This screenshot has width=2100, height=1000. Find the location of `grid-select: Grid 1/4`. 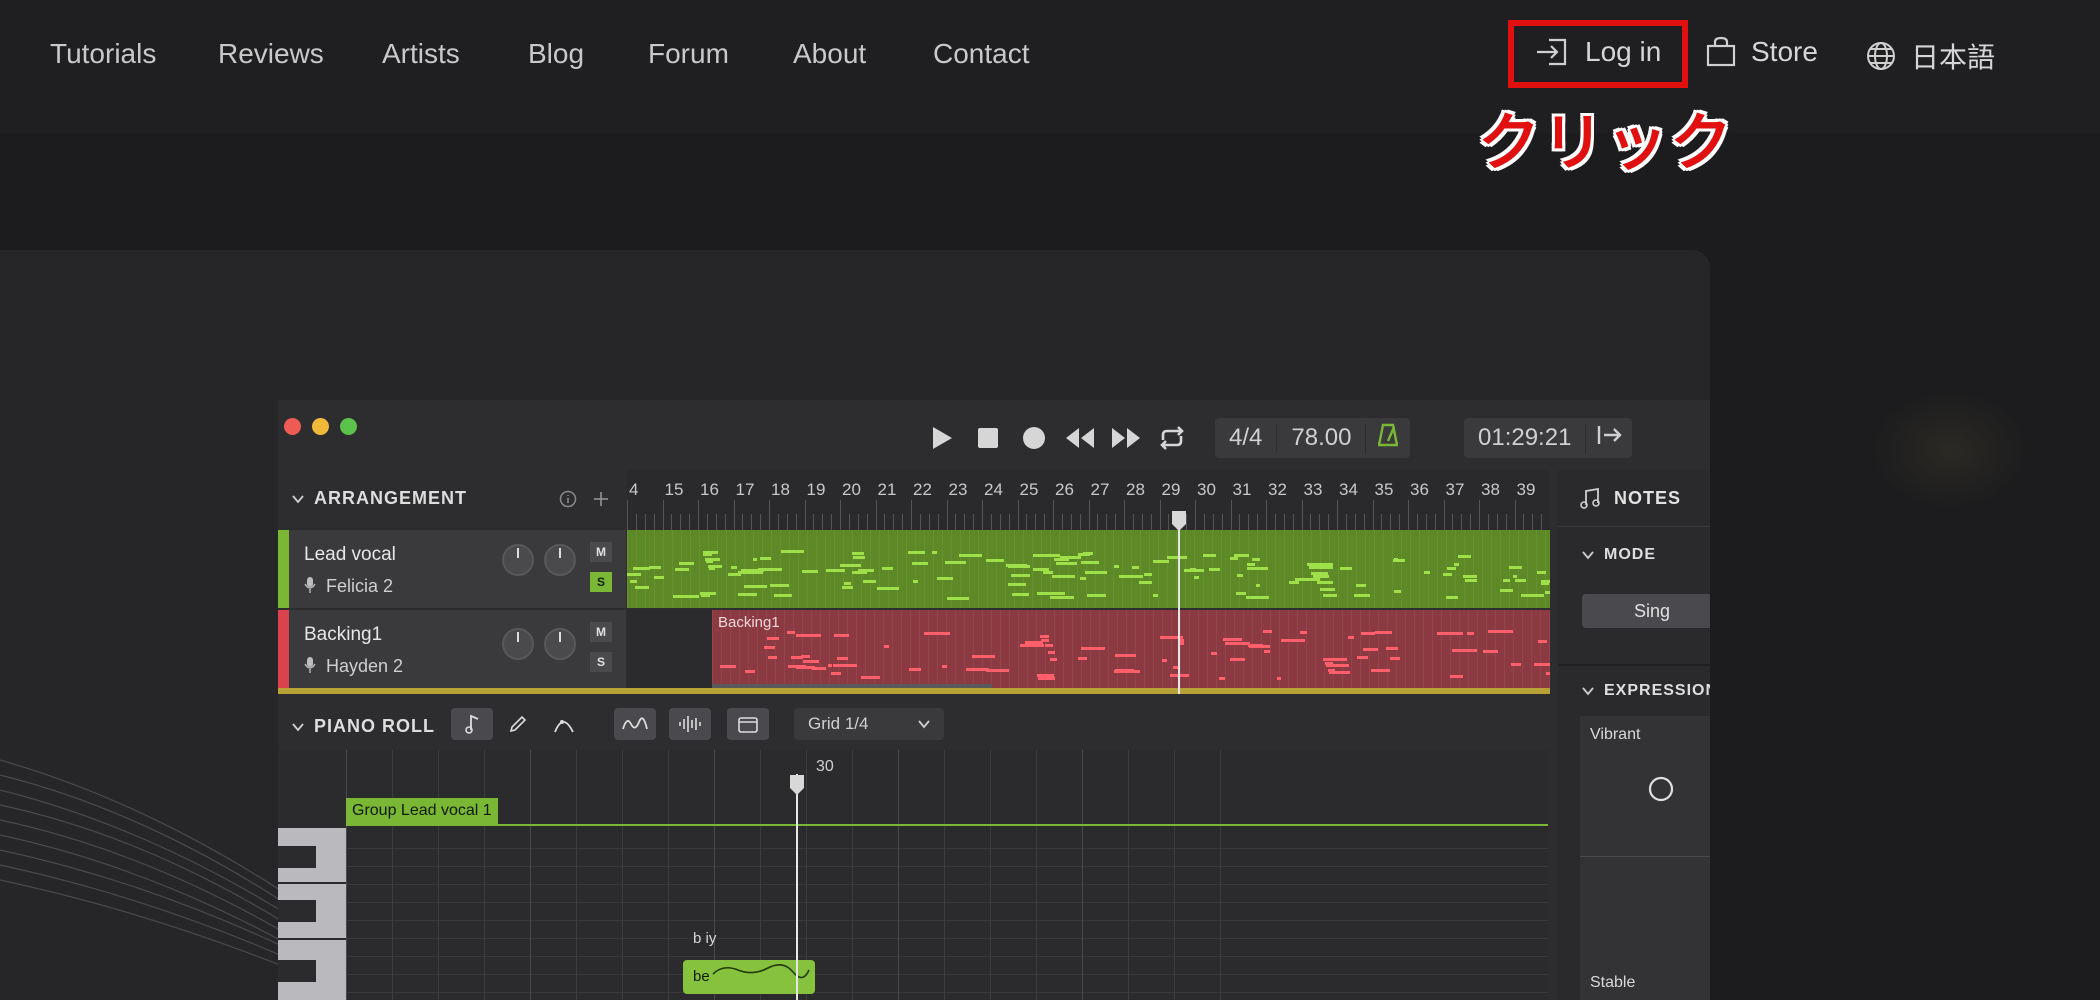

grid-select: Grid 1/4 is located at coordinates (869, 724).